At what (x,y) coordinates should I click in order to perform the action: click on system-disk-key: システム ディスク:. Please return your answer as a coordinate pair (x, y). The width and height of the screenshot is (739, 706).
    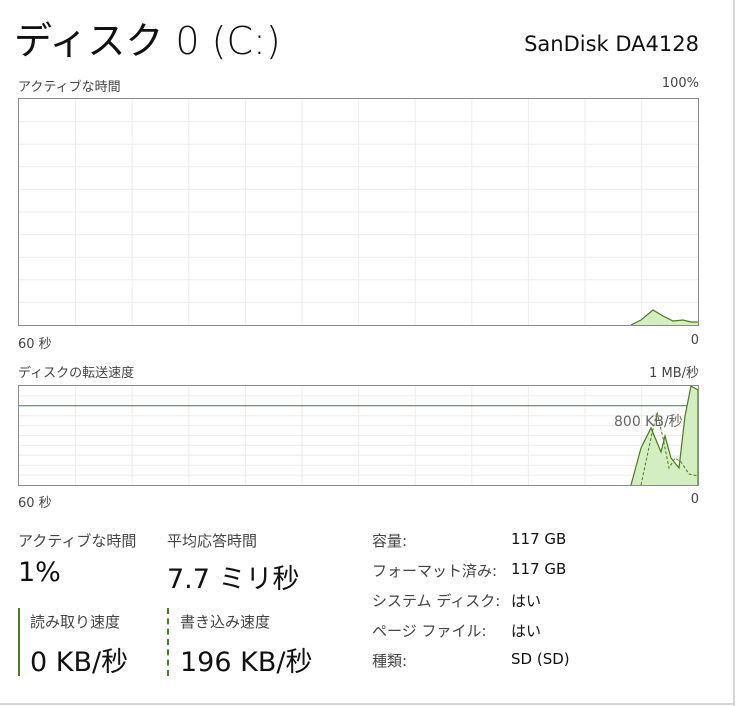
    Looking at the image, I should click on (436, 601).